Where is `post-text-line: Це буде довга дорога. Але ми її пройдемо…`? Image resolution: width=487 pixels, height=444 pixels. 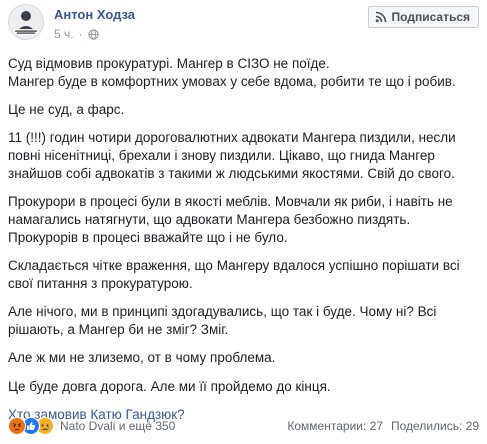 post-text-line: Це буде довга дорога. Але ми її пройдемо… is located at coordinates (169, 386).